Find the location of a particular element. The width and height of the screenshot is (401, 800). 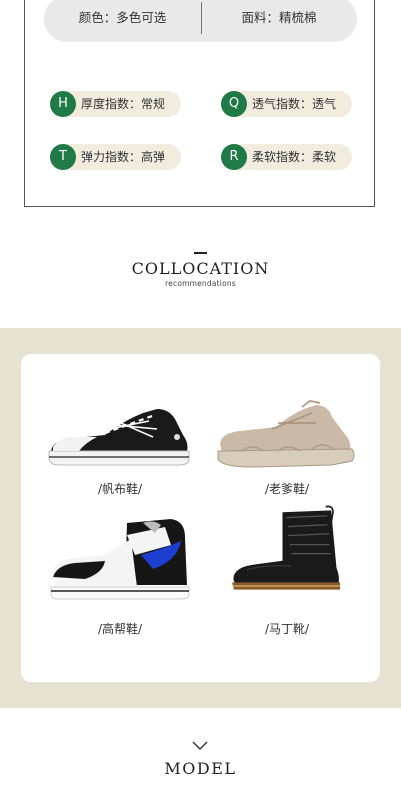

high-top-sneaker-label: /高帮鞋/ is located at coordinates (120, 629).